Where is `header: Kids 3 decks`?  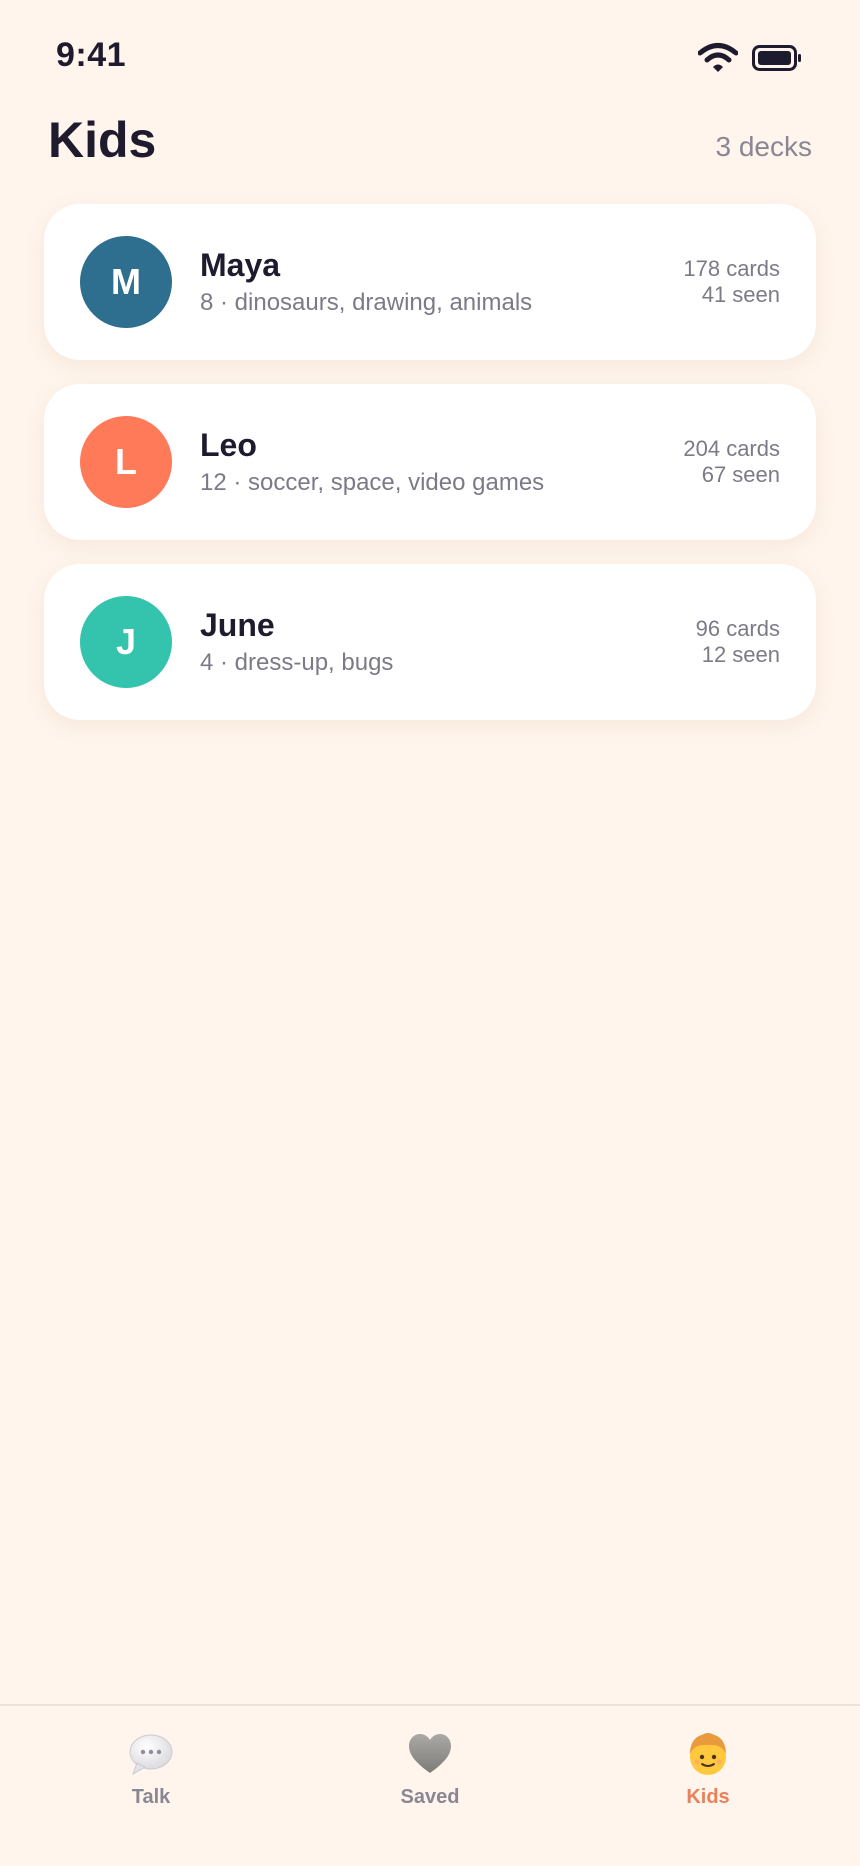
header: Kids 3 decks is located at coordinates (430, 150).